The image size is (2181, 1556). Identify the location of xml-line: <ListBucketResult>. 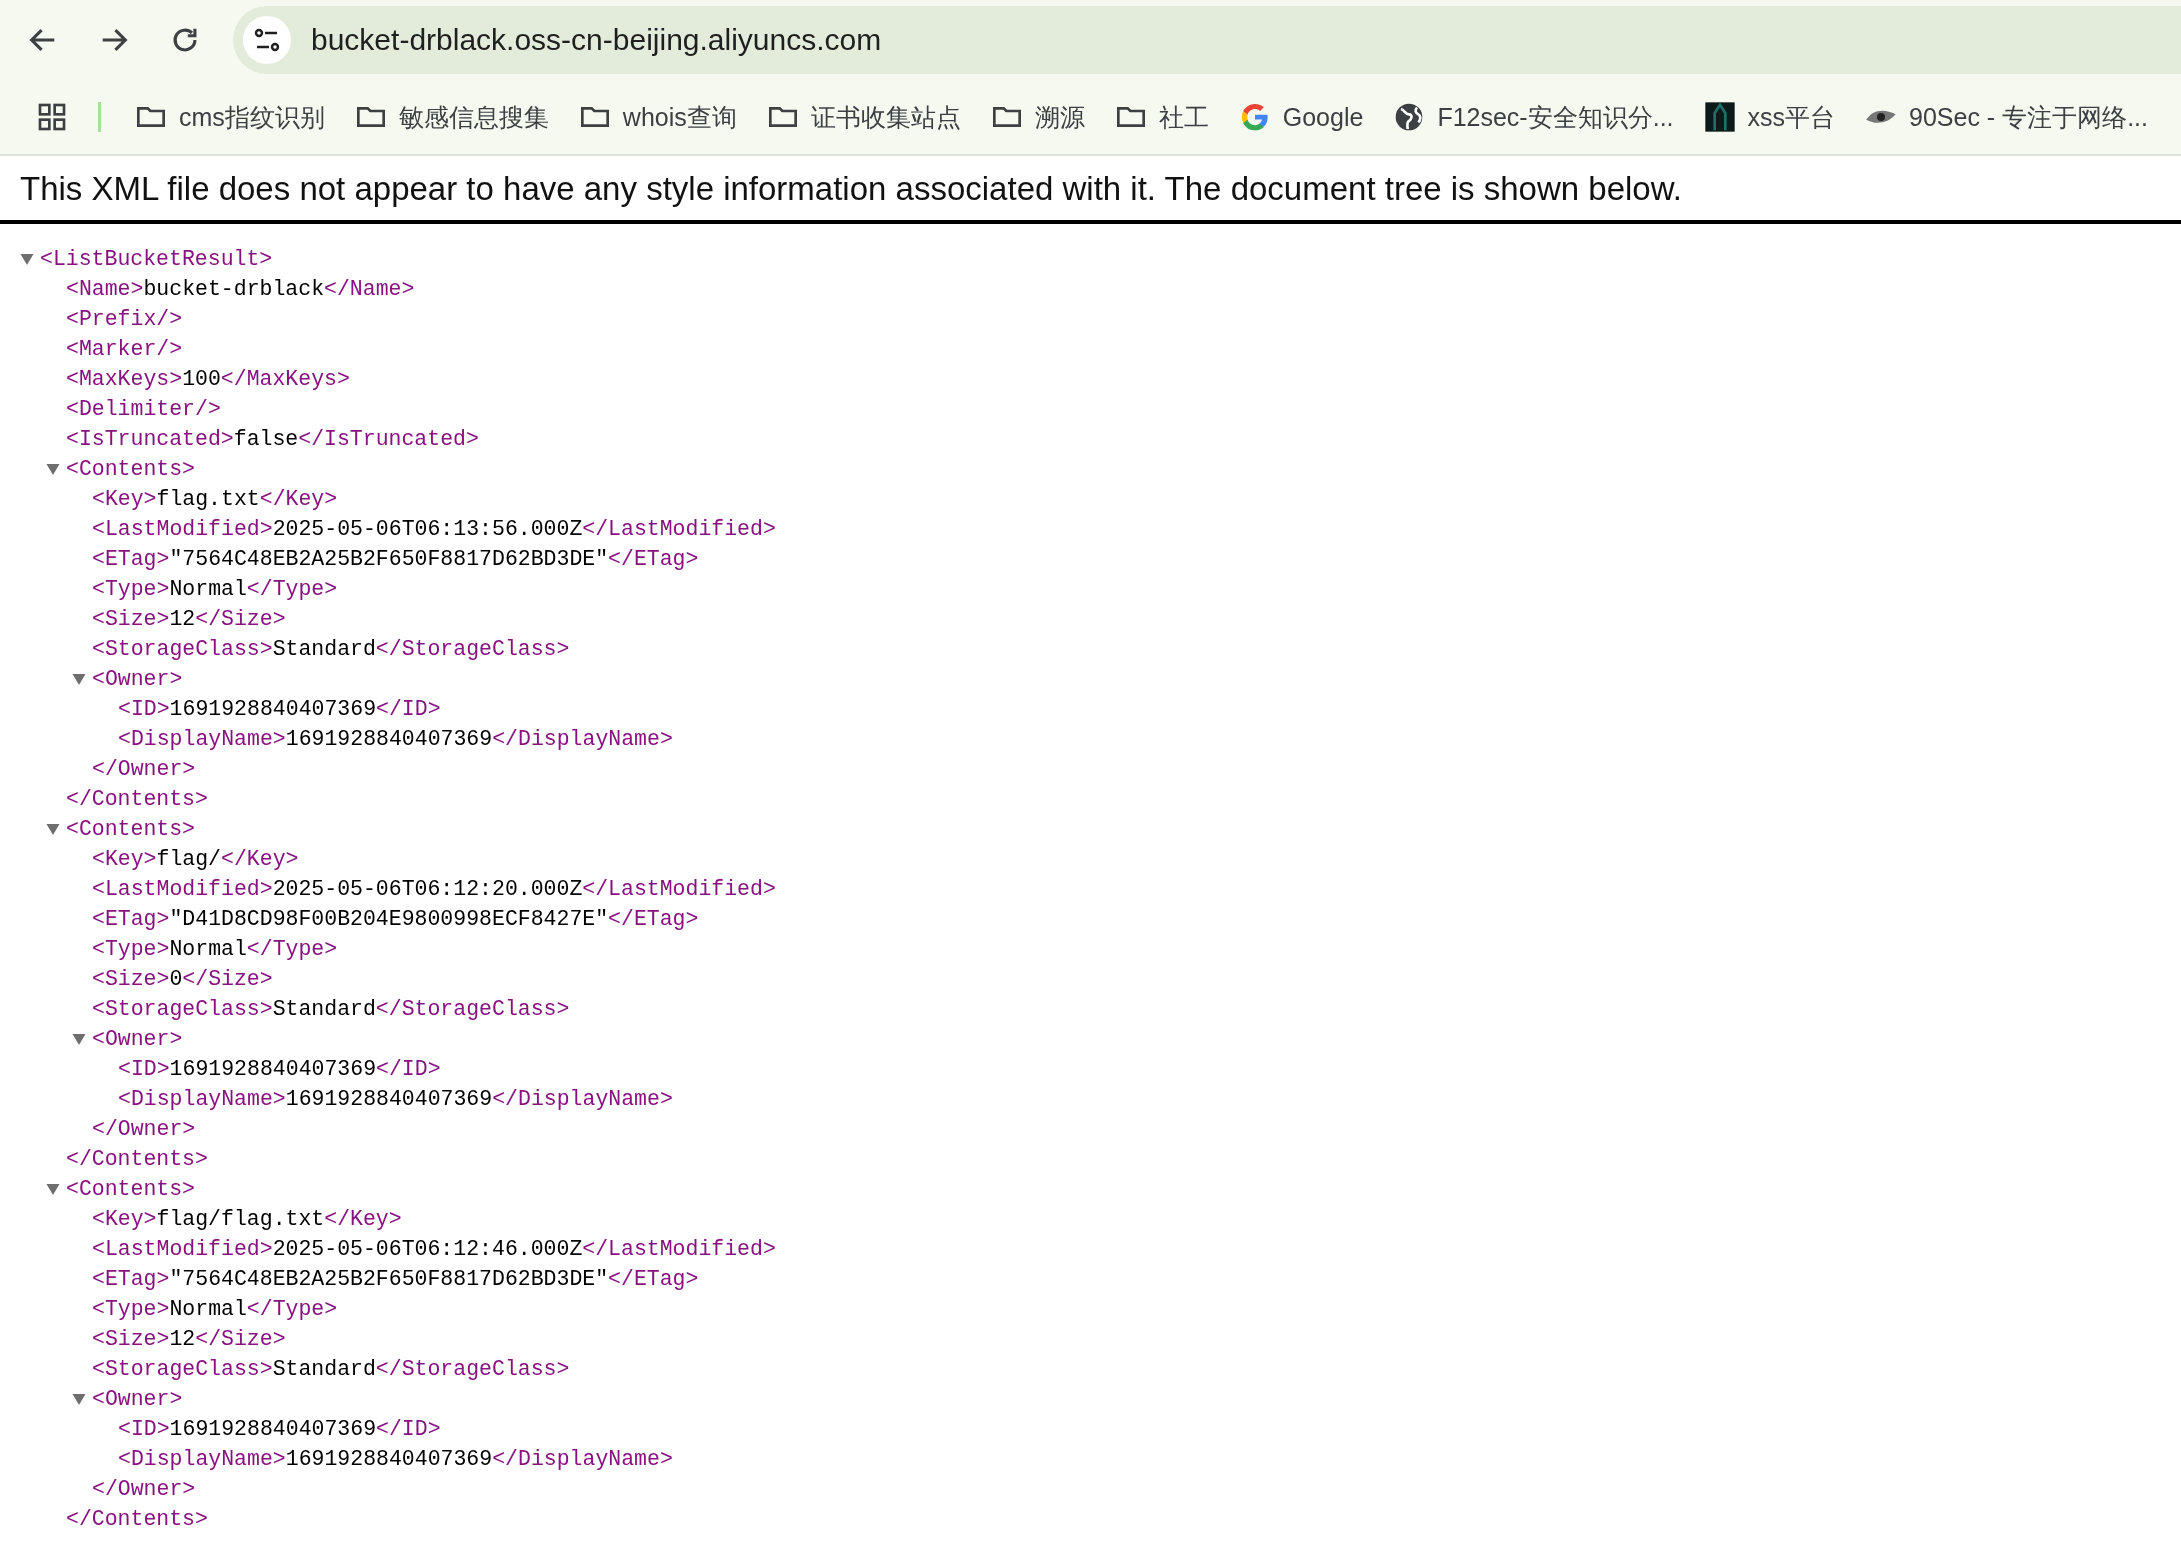
(156, 259).